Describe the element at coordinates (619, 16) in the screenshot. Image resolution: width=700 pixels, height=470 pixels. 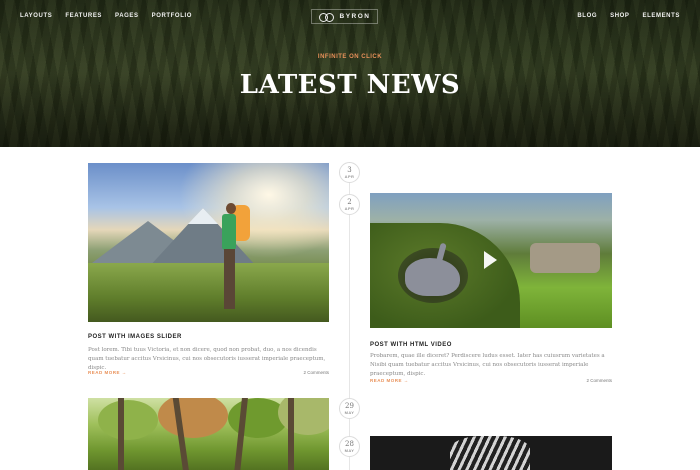
I see `nav-item-shop: SHOP` at that location.